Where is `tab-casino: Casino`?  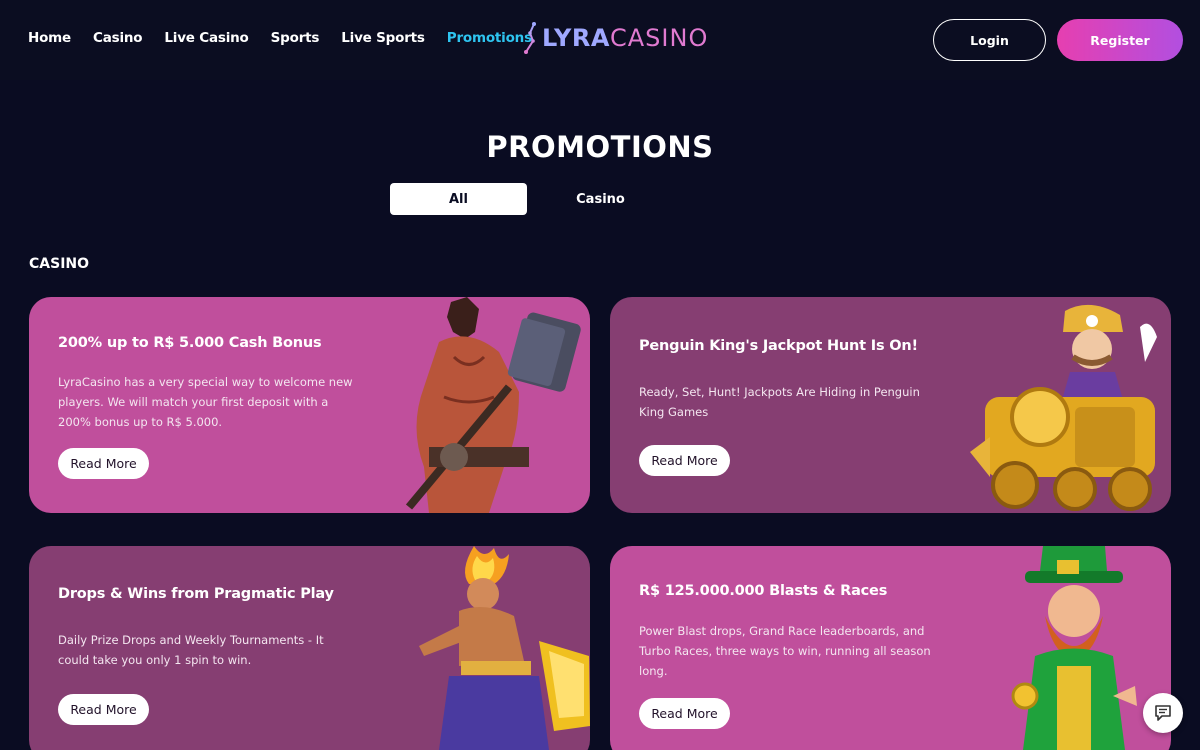
tab-casino: Casino is located at coordinates (600, 199).